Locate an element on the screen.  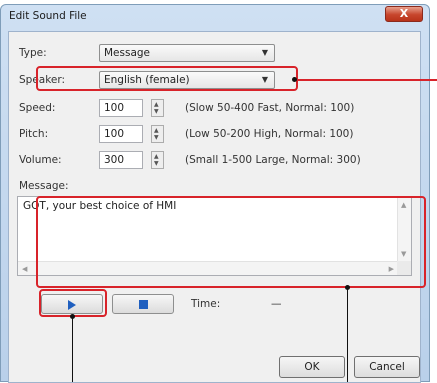
message-label: Message: is located at coordinates (44, 186).